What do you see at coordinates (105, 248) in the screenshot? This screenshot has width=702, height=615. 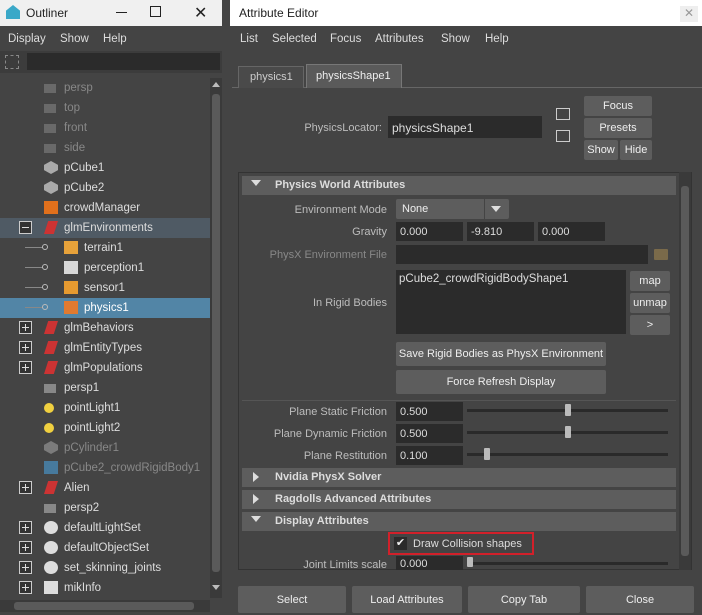 I see `outliner-item-terrain1: terrain1` at bounding box center [105, 248].